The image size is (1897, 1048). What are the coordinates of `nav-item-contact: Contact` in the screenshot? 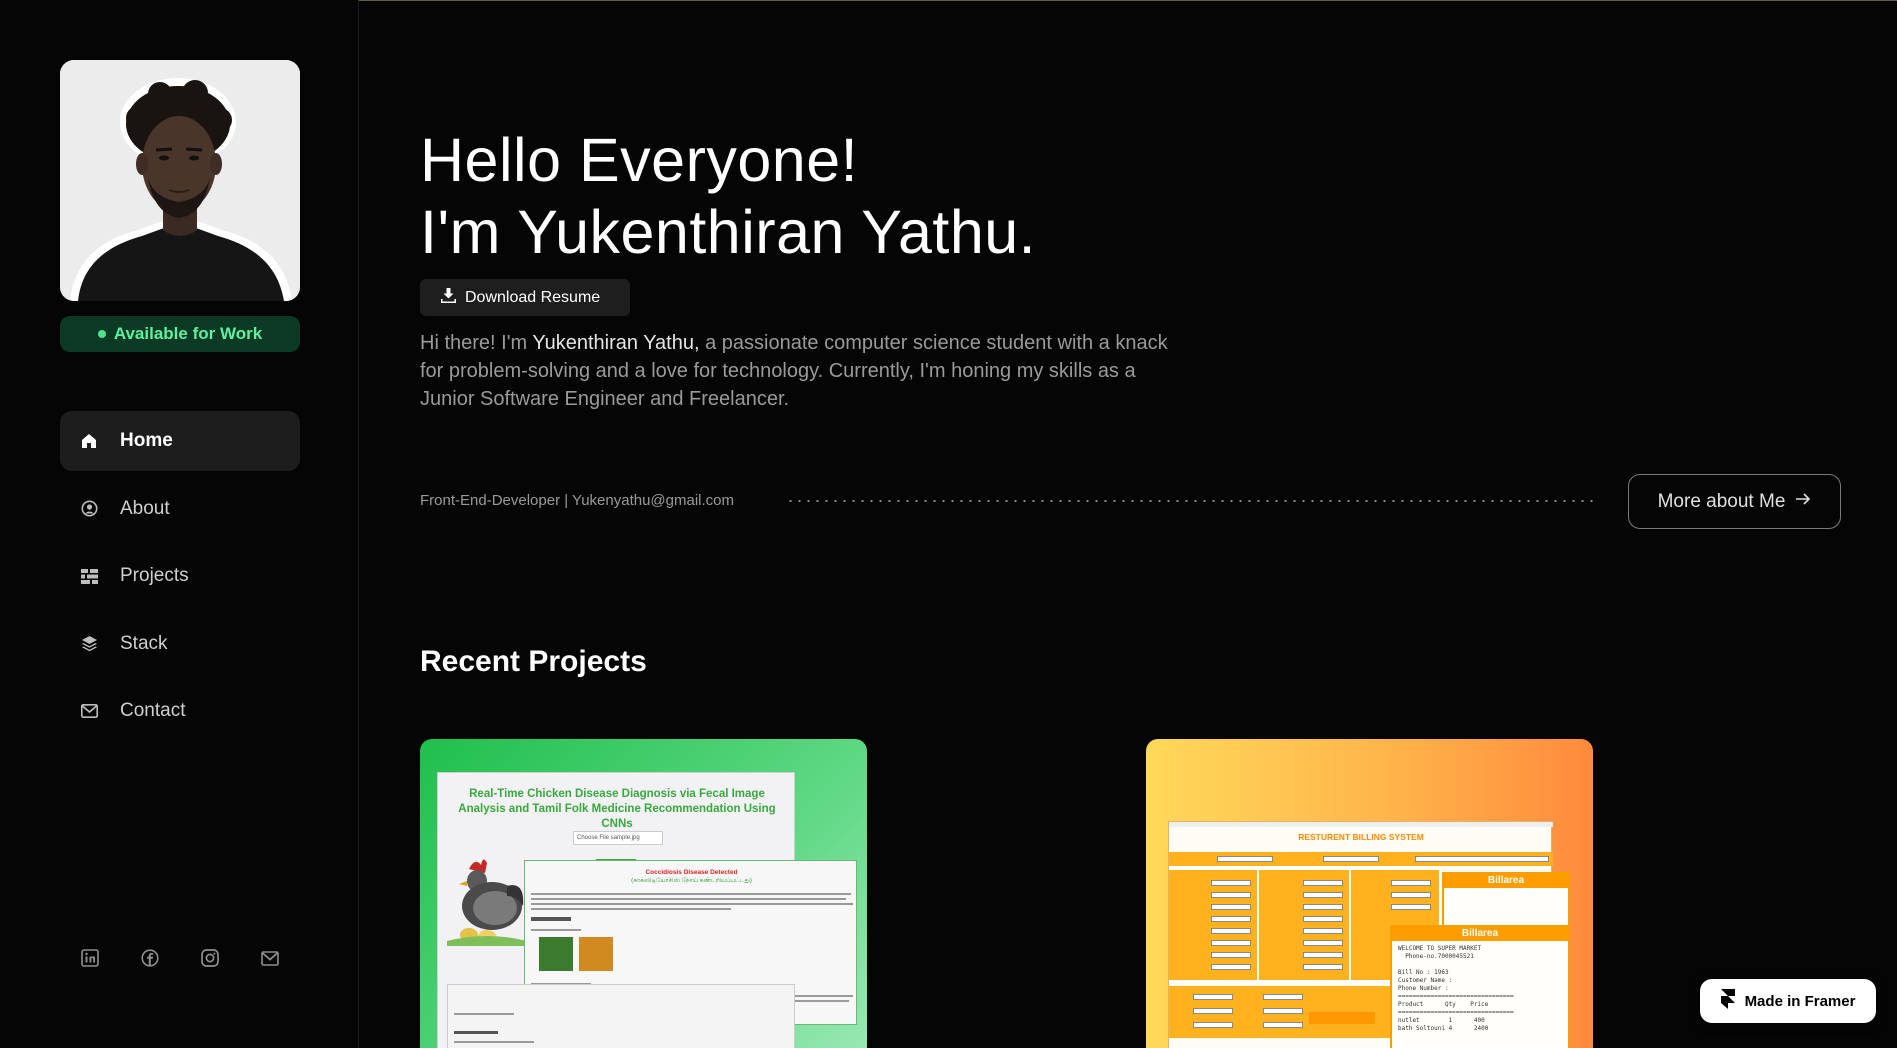 It's located at (180, 711).